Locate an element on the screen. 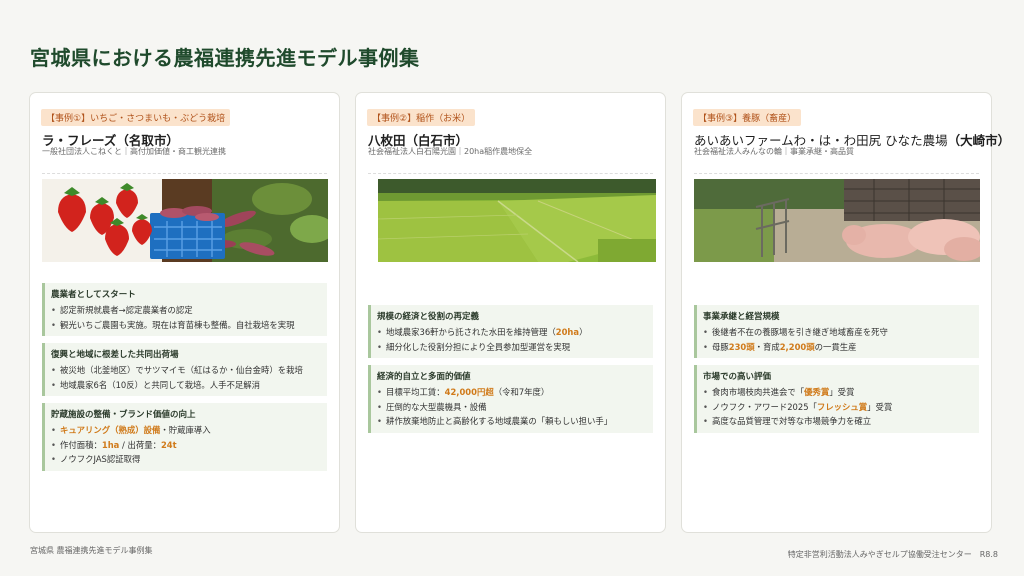  page-title: 宮城県における農福連携先進モデル事例集 is located at coordinates (225, 58).